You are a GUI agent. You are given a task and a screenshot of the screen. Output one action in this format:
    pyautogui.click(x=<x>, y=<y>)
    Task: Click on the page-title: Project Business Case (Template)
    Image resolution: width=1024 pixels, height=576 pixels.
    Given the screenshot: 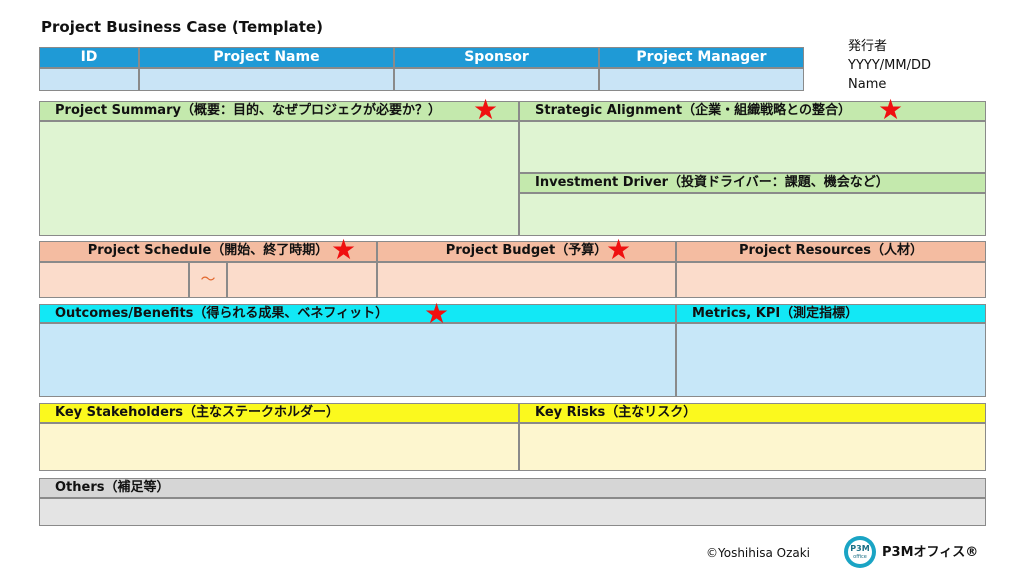 What is the action you would take?
    pyautogui.click(x=182, y=27)
    